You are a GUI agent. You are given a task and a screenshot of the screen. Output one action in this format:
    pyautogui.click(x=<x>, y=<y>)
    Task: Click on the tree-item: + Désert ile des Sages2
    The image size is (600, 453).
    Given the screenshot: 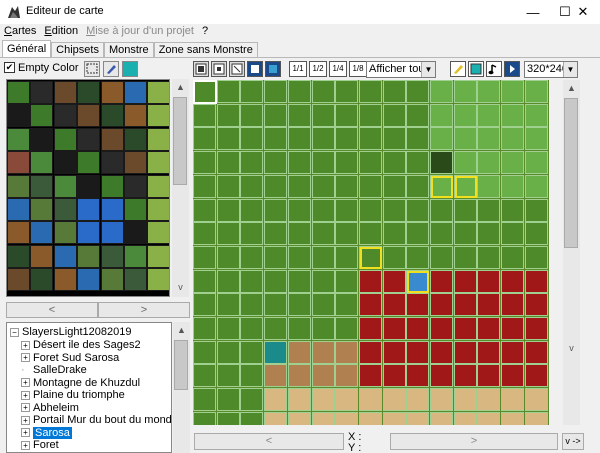 What is the action you would take?
    pyautogui.click(x=81, y=345)
    